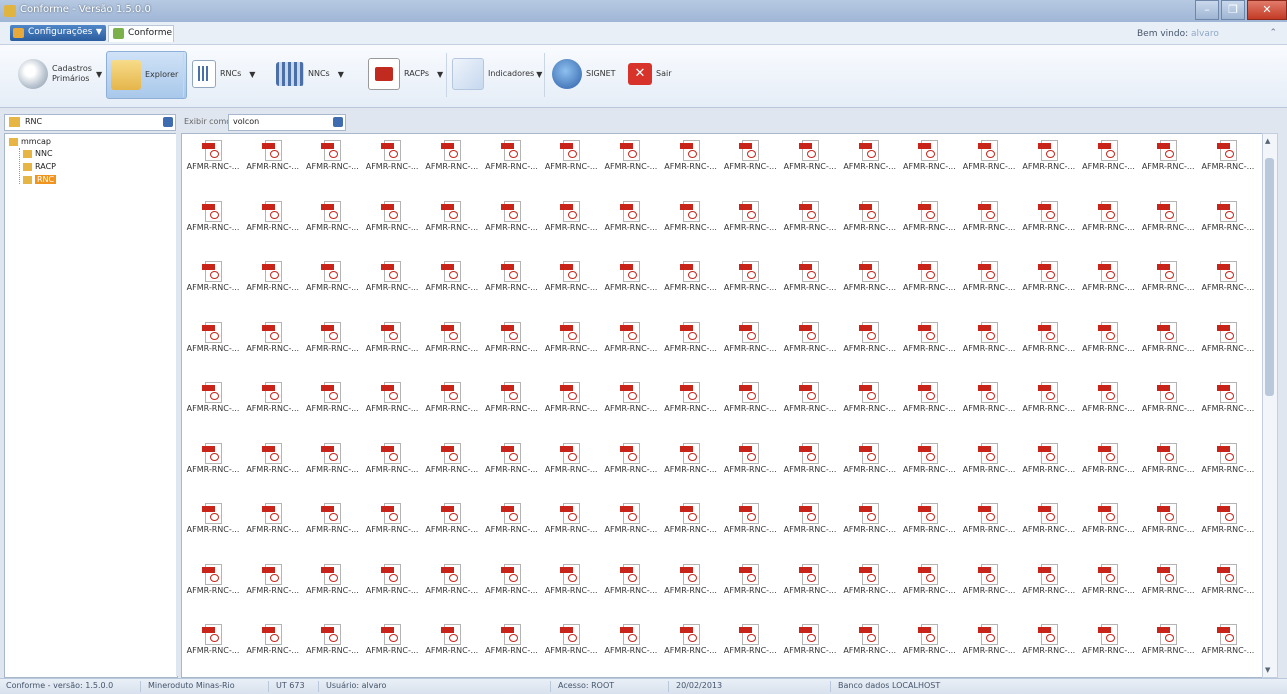  I want to click on panel-splitter, so click(178, 404).